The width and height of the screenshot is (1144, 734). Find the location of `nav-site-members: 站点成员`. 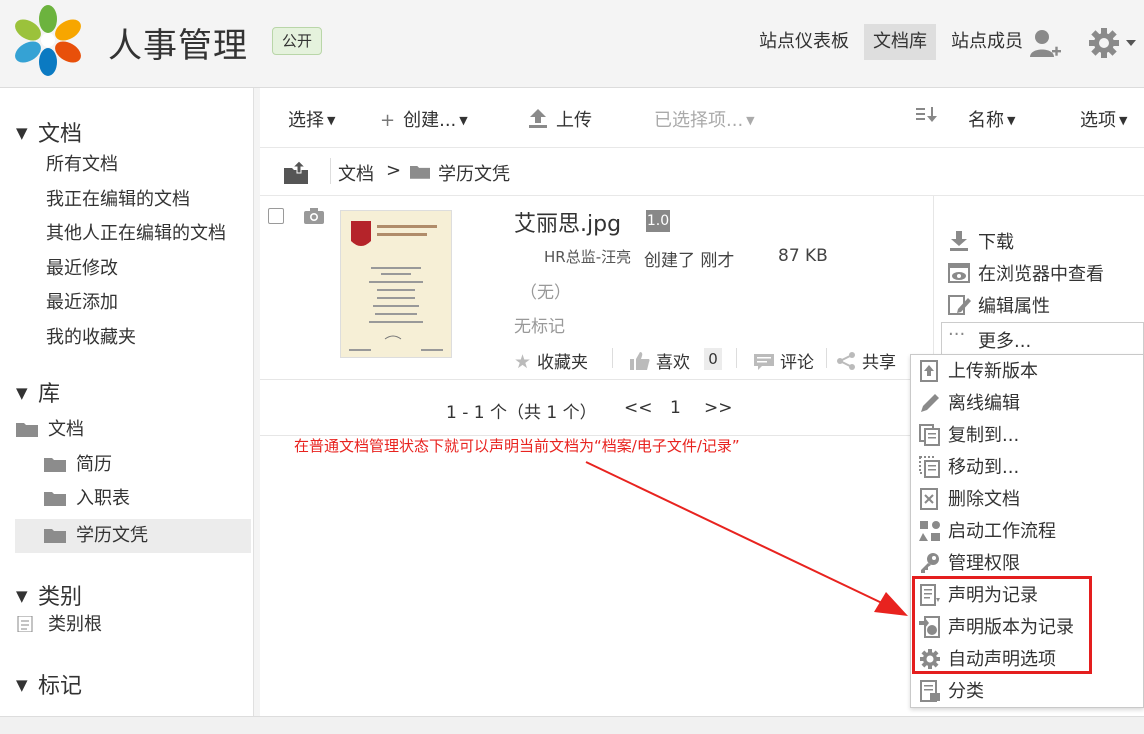

nav-site-members: 站点成员 is located at coordinates (987, 42).